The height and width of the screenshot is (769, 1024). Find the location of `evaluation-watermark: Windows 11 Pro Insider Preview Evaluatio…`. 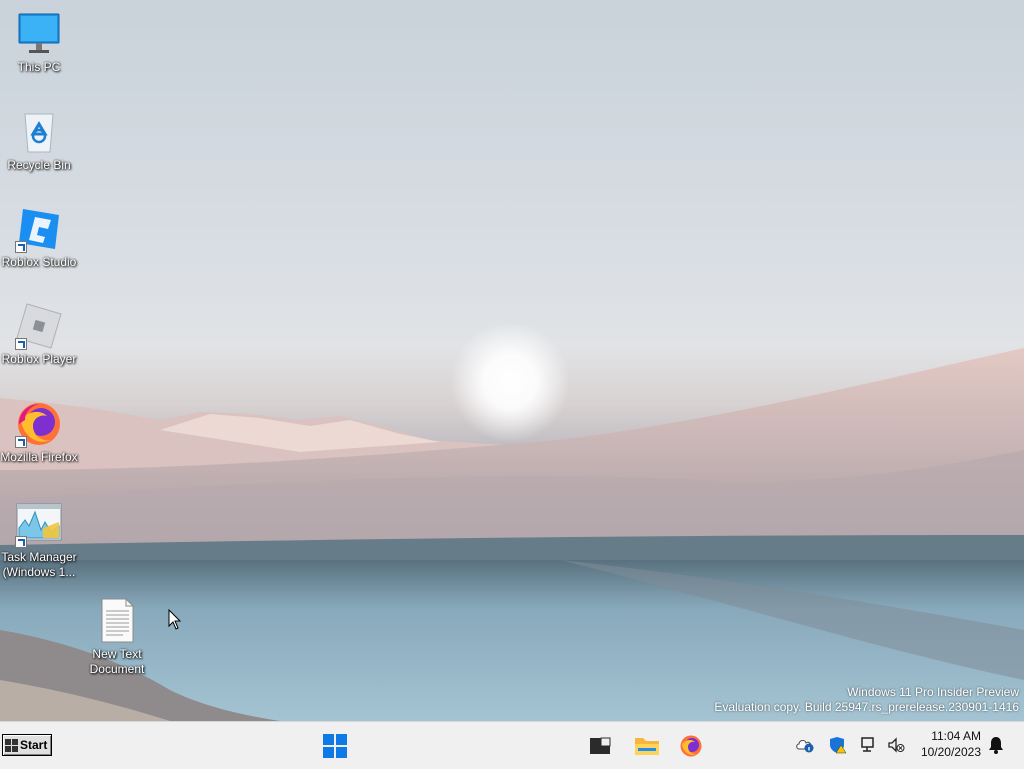

evaluation-watermark: Windows 11 Pro Insider Preview Evaluatio… is located at coordinates (866, 700).